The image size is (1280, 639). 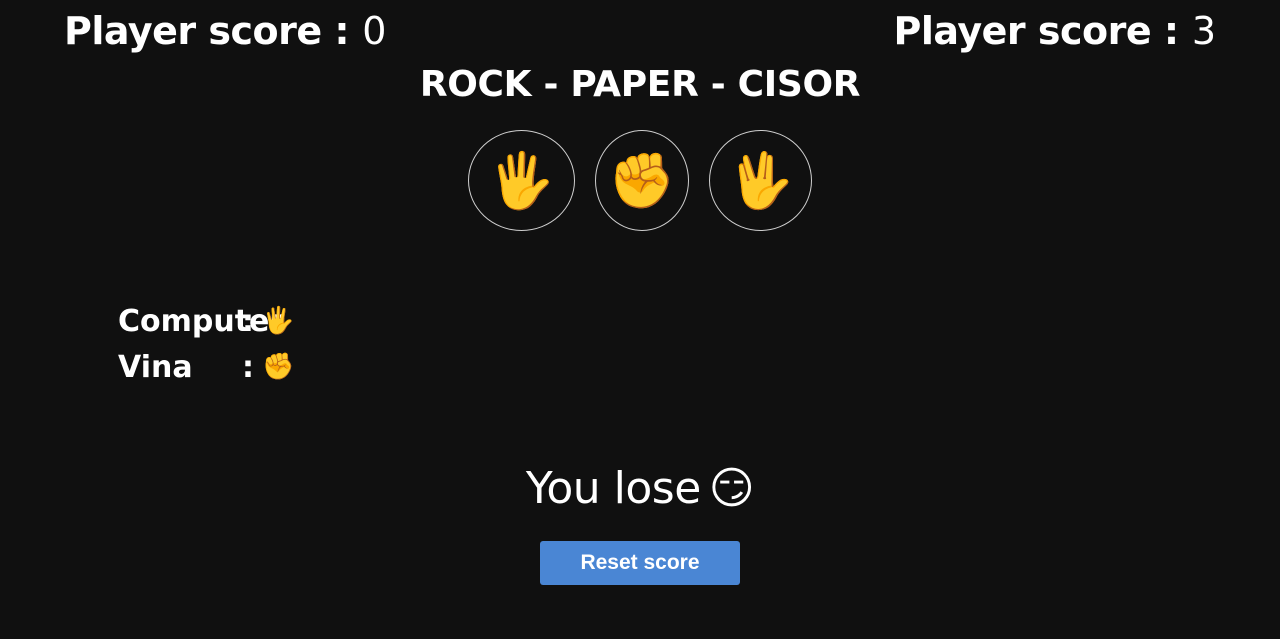 I want to click on player-choices: Computer : 🖐 Vina : ✊, so click(x=206, y=344).